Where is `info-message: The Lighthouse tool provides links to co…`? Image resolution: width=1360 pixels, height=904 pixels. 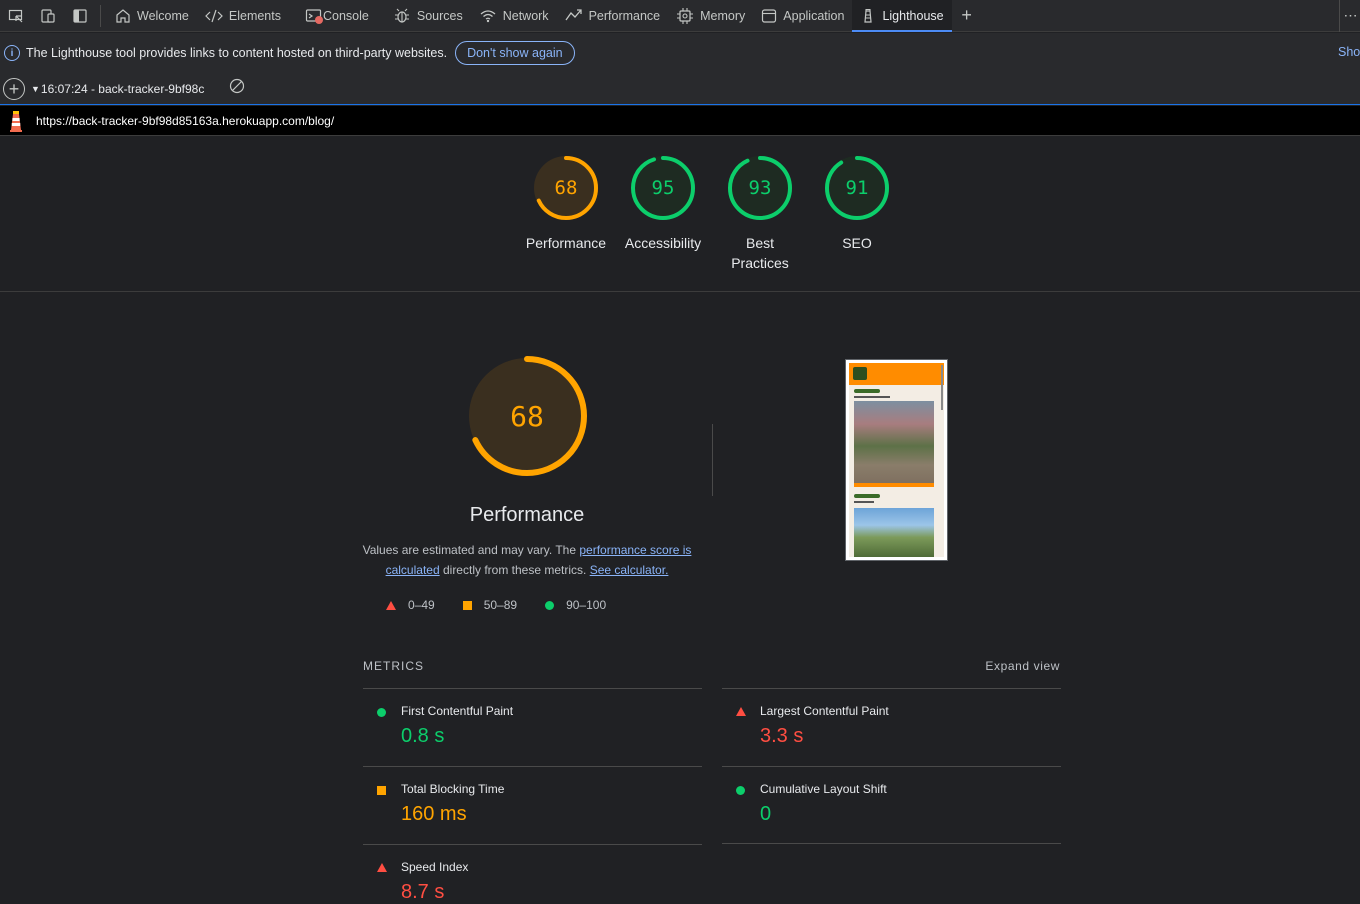
info-message: The Lighthouse tool provides links to co… is located at coordinates (237, 53).